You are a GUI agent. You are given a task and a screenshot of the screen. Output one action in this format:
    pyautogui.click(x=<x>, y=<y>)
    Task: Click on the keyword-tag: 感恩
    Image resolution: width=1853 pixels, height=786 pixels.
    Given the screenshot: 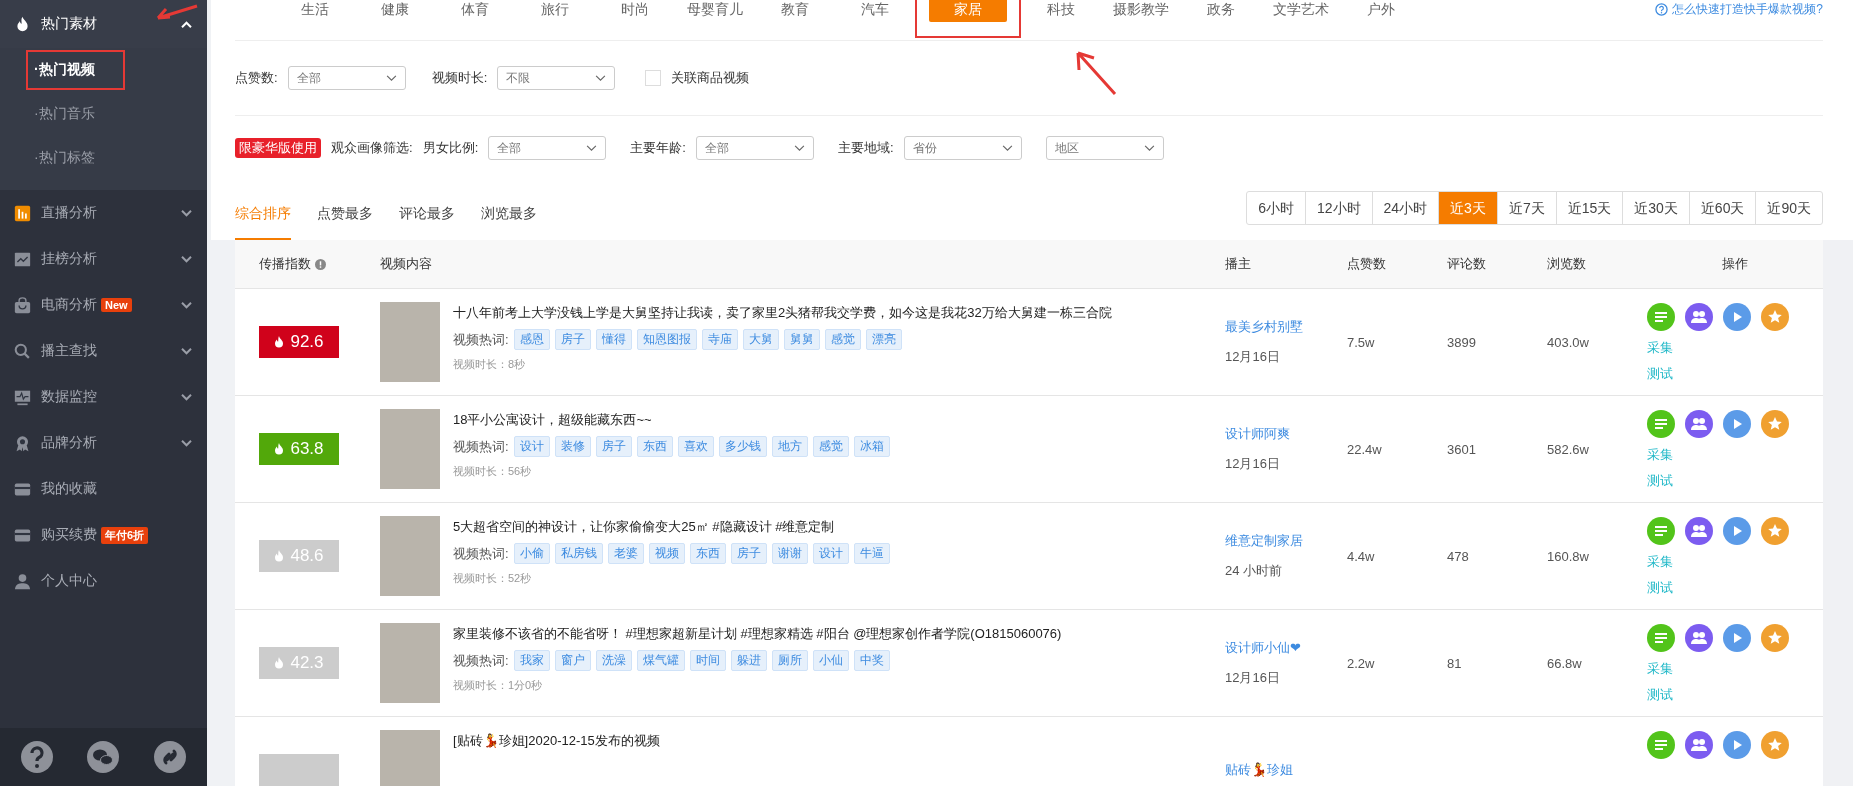 What is the action you would take?
    pyautogui.click(x=531, y=339)
    